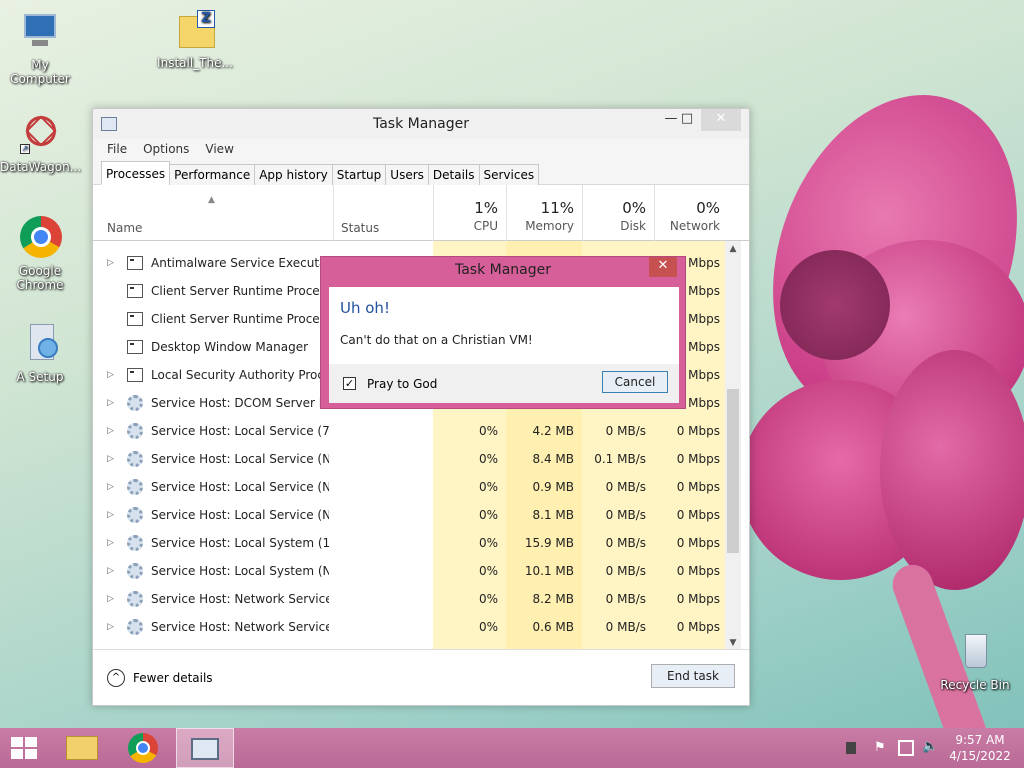  What do you see at coordinates (421, 124) in the screenshot?
I see `title-bar: Task Manager — □ ✕` at bounding box center [421, 124].